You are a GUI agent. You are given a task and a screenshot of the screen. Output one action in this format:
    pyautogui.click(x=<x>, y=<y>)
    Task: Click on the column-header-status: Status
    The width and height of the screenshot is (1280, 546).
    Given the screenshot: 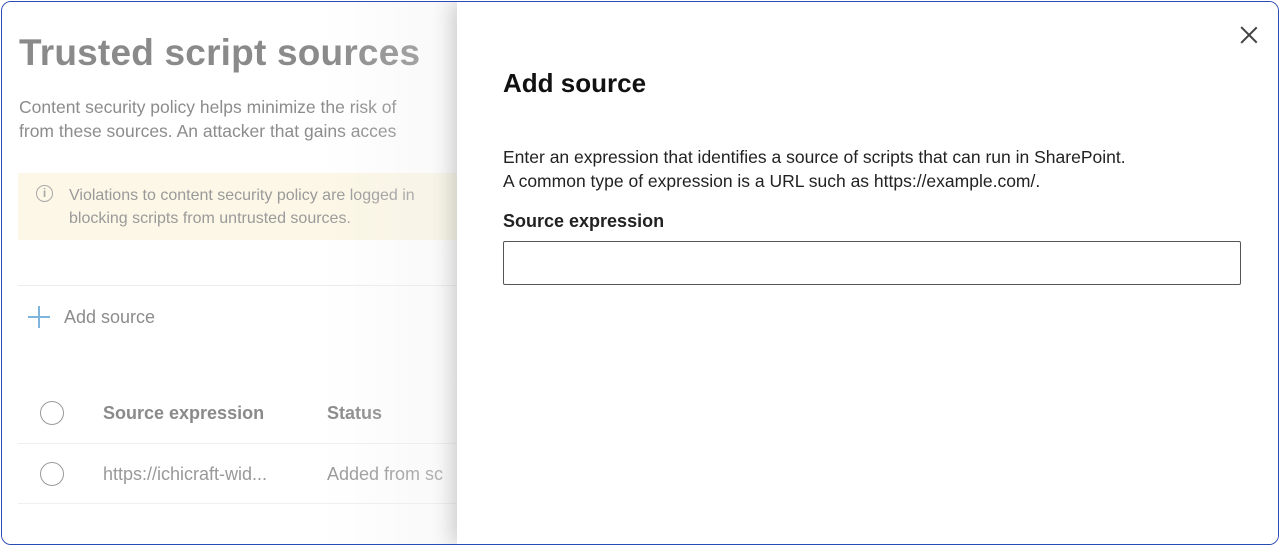 What is the action you would take?
    pyautogui.click(x=354, y=413)
    